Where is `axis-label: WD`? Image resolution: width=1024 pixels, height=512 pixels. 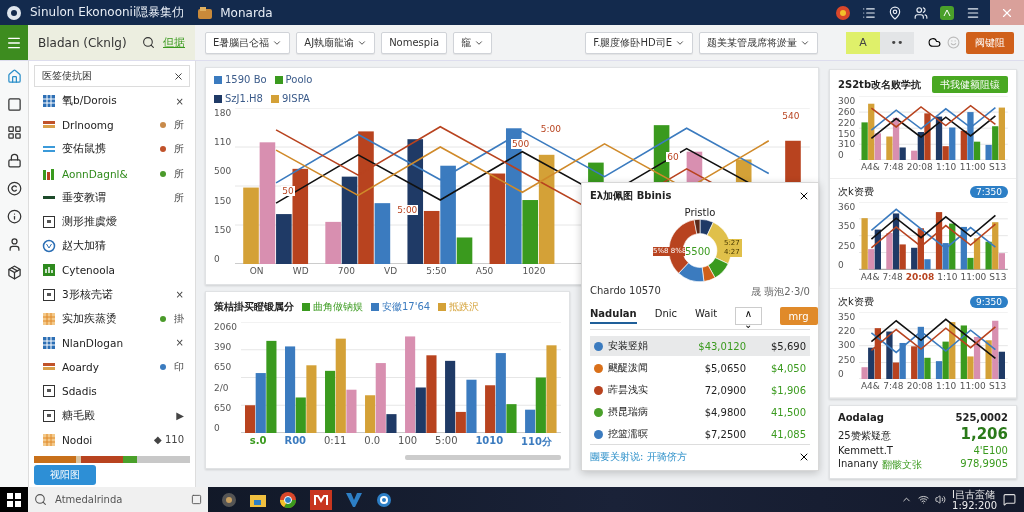 axis-label: WD is located at coordinates (300, 271).